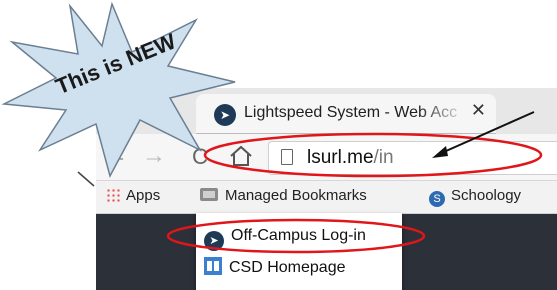  I want to click on address-bar-url: lsurl.me/in, so click(350, 158).